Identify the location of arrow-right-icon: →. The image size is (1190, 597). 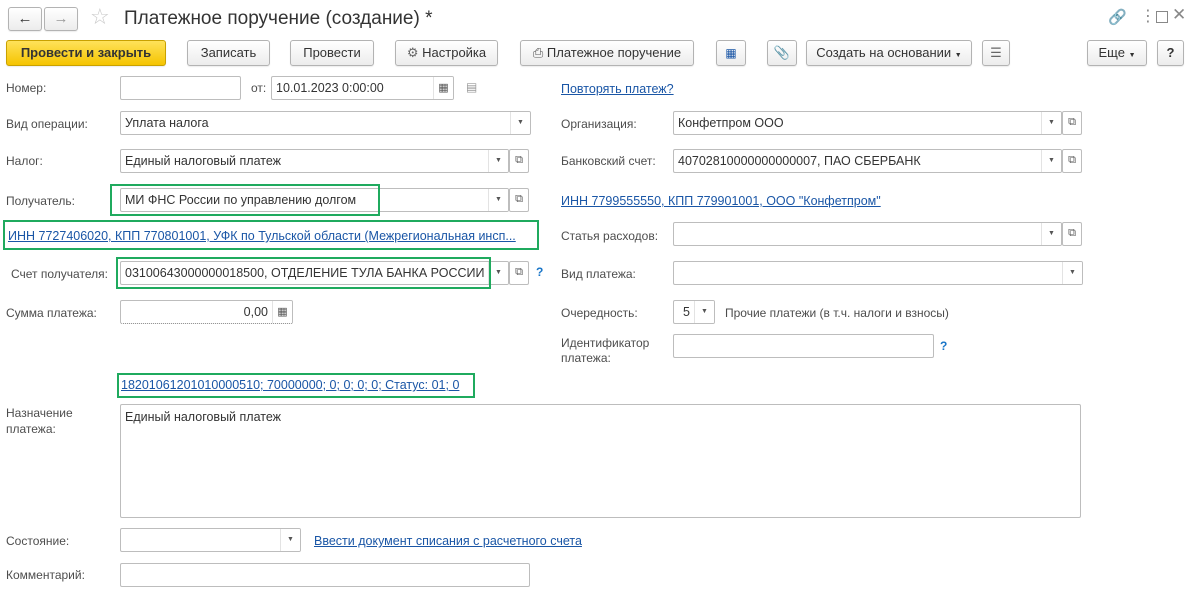
(61, 18).